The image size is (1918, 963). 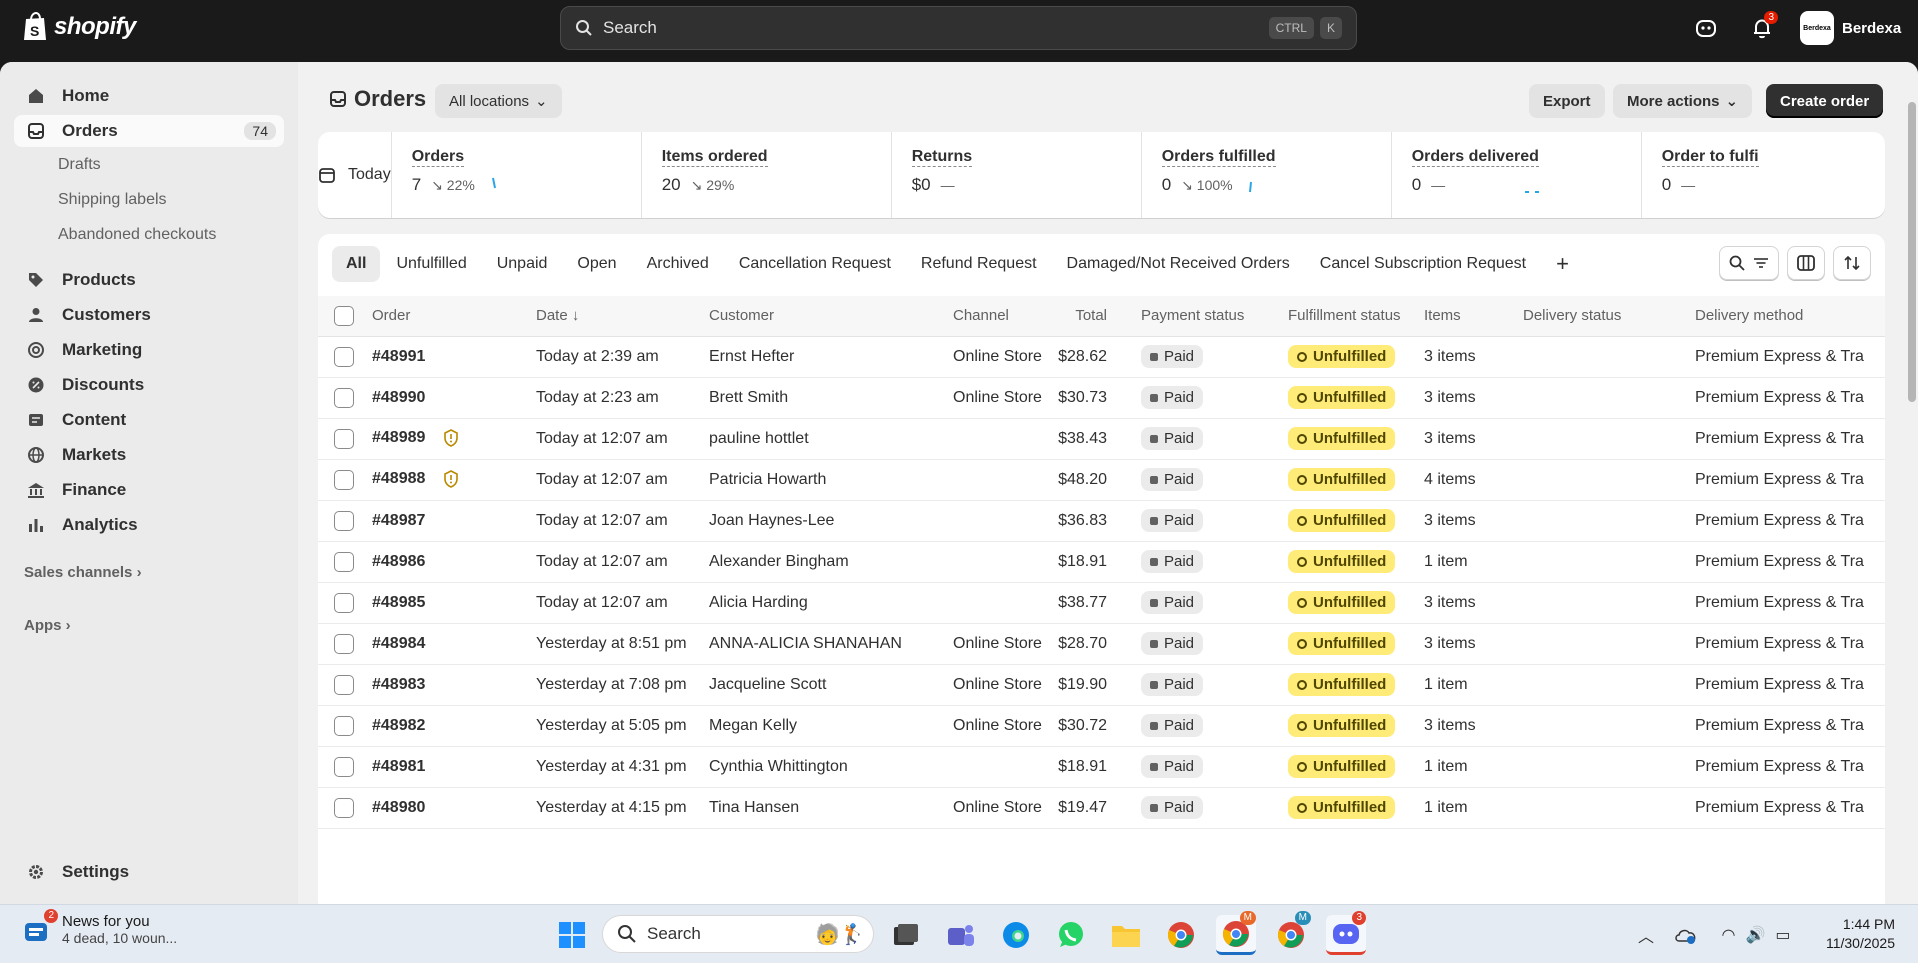 What do you see at coordinates (431, 264) in the screenshot?
I see `tab-unfulfilled: Unfulfilled` at bounding box center [431, 264].